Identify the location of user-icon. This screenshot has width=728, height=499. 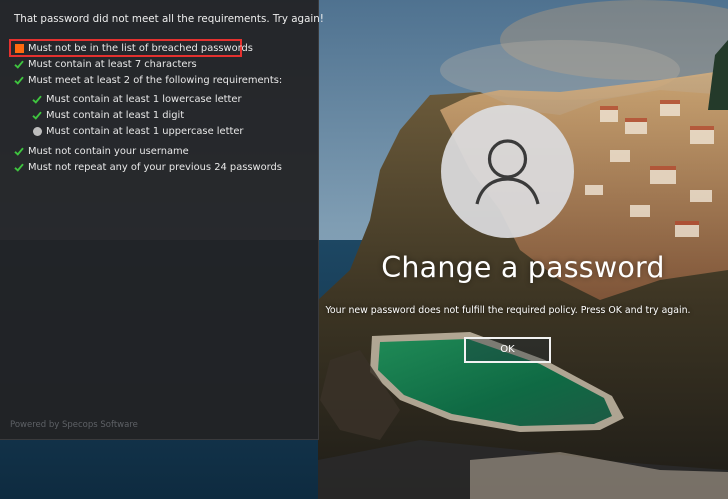
(507, 172).